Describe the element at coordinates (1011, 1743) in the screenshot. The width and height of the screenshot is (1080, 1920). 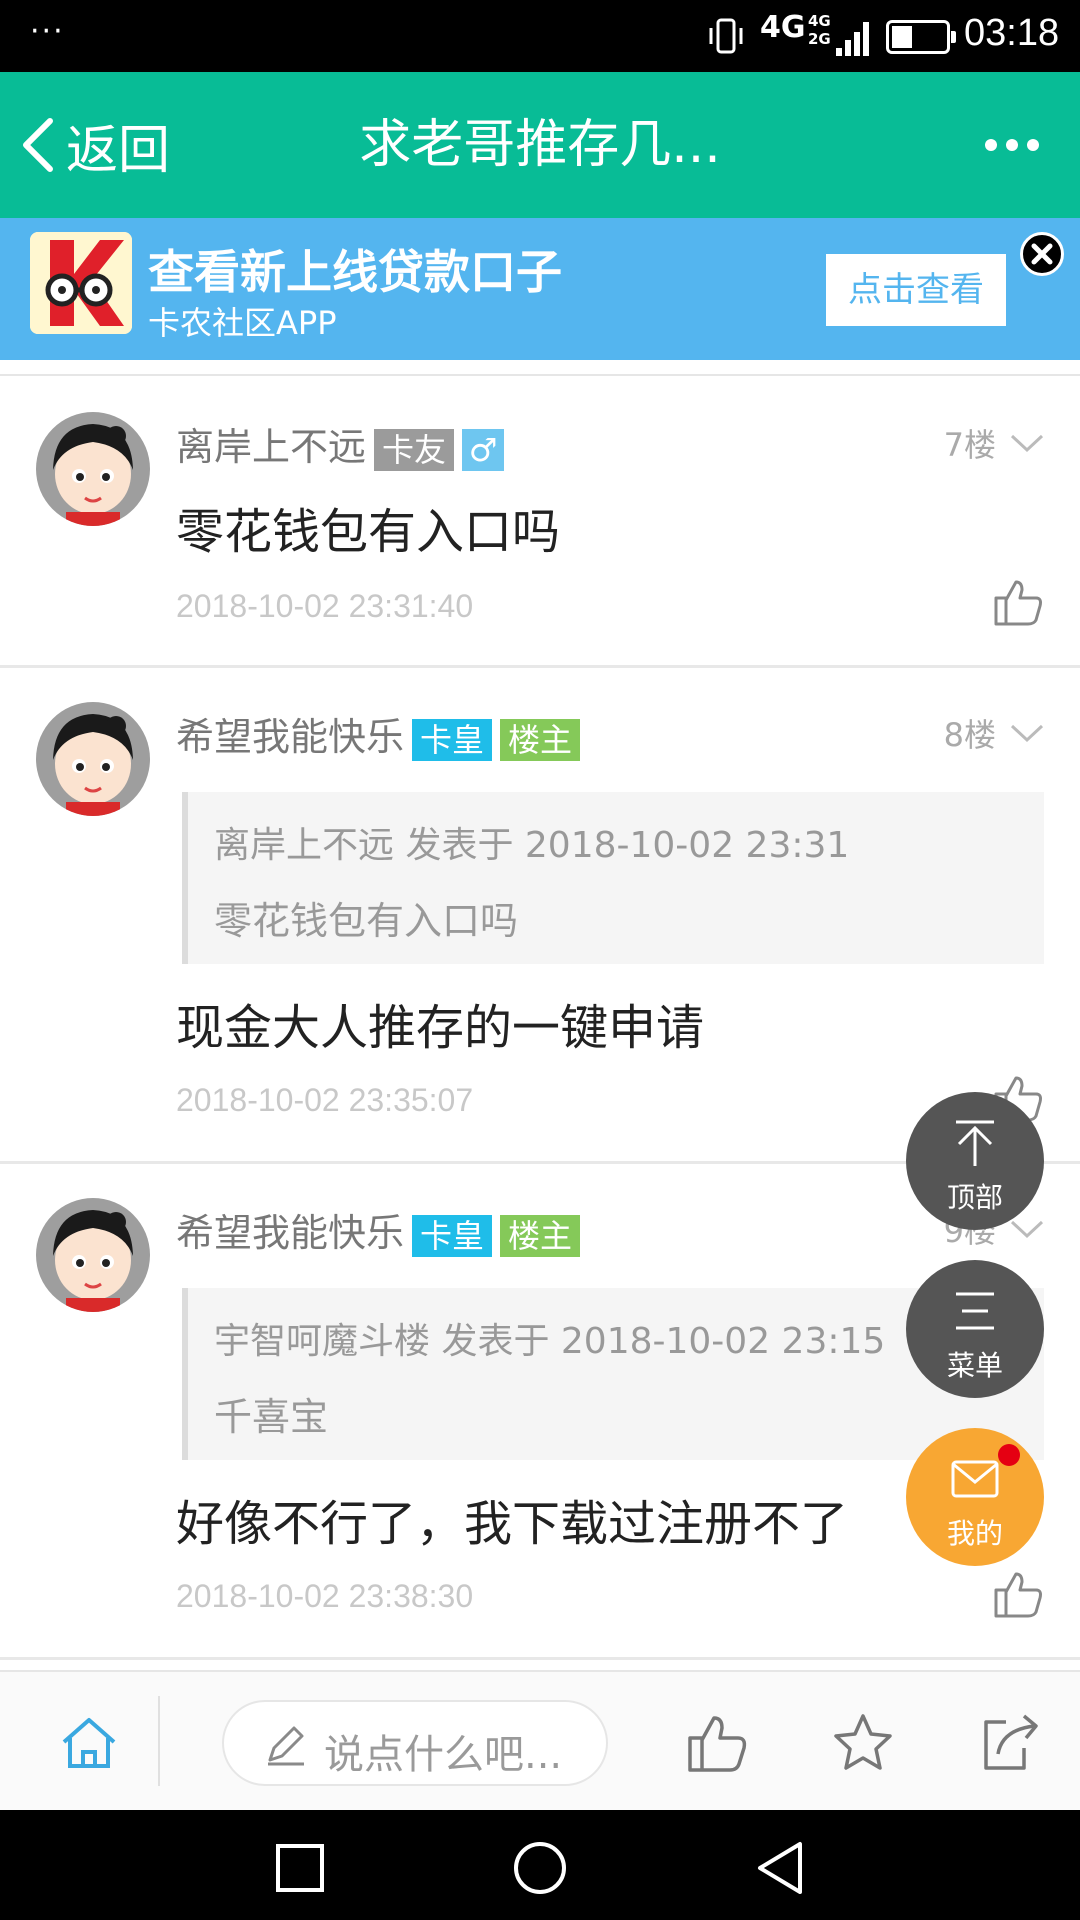
I see `share-icon` at that location.